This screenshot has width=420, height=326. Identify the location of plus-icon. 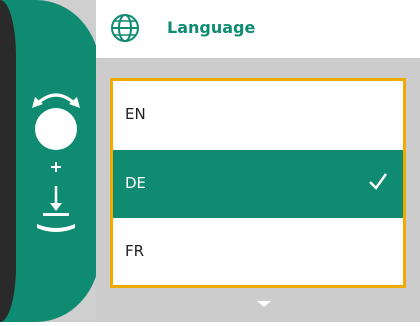
(56, 167).